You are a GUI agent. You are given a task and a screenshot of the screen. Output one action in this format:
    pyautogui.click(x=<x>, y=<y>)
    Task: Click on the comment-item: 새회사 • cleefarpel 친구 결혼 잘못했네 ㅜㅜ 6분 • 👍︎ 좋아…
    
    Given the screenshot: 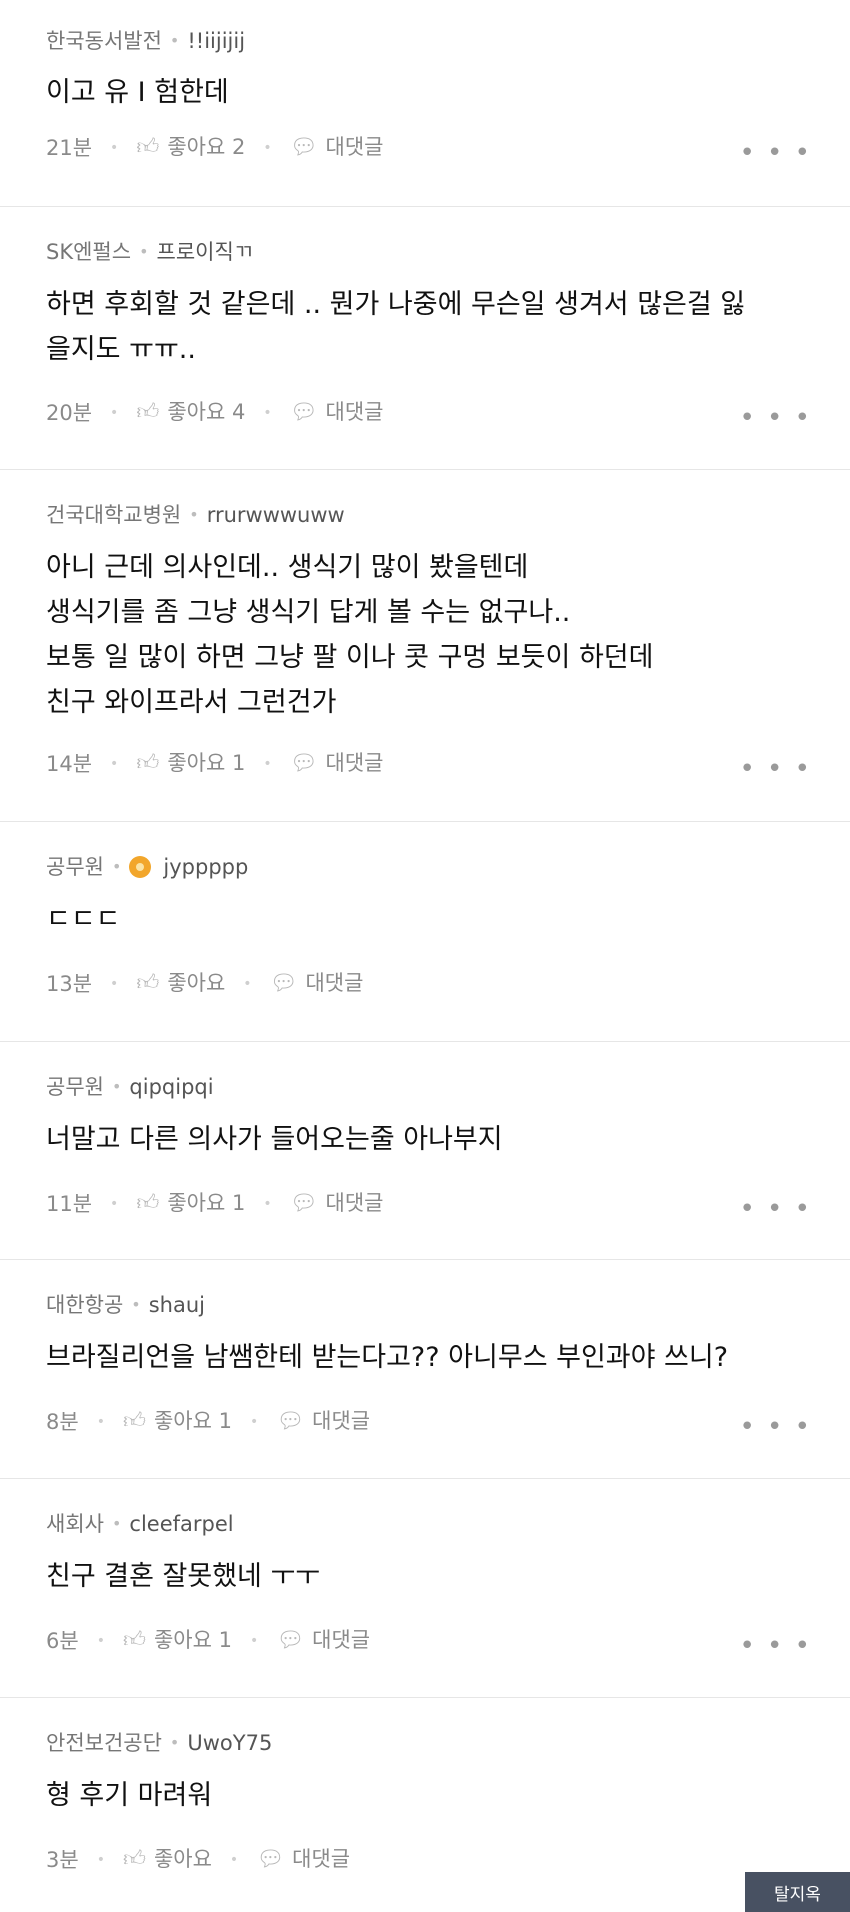 What is the action you would take?
    pyautogui.click(x=425, y=1588)
    